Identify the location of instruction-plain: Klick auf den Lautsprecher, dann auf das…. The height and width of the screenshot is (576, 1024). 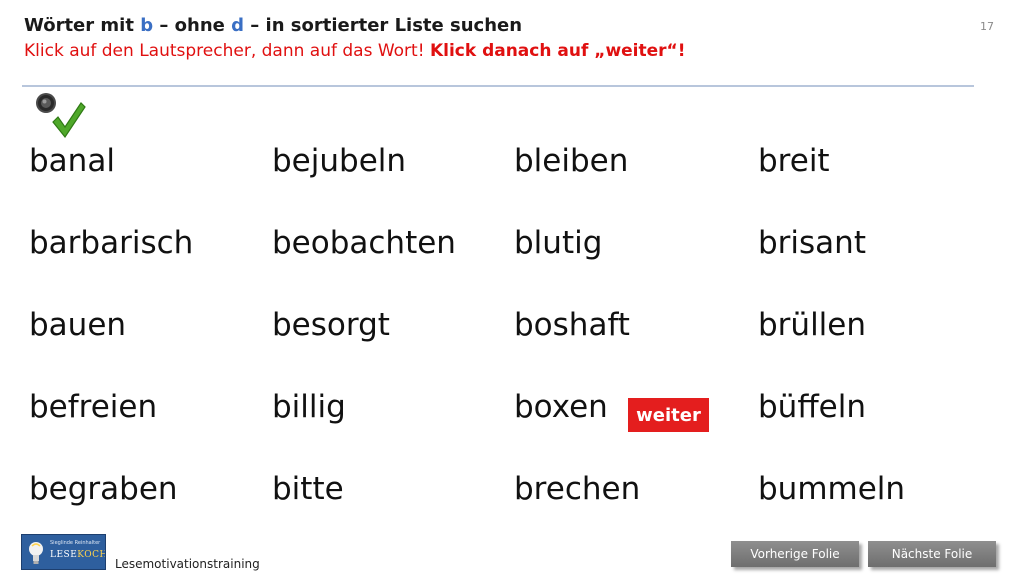
(227, 51).